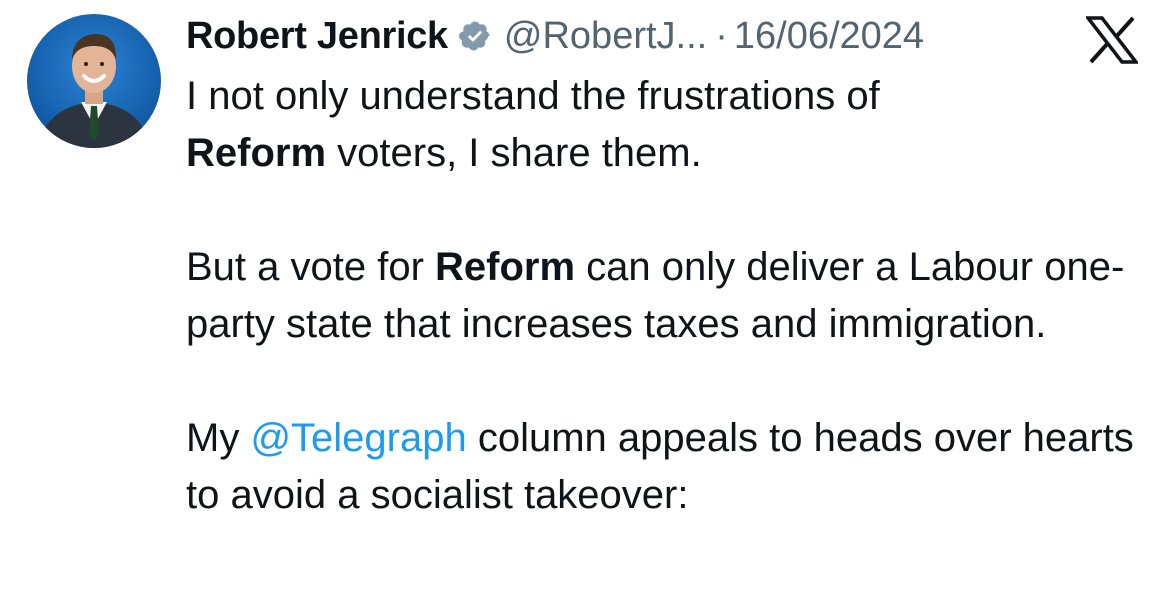 This screenshot has width=1170, height=593. Describe the element at coordinates (514, 153) in the screenshot. I see `paragraph-text: voters, I share them.` at that location.